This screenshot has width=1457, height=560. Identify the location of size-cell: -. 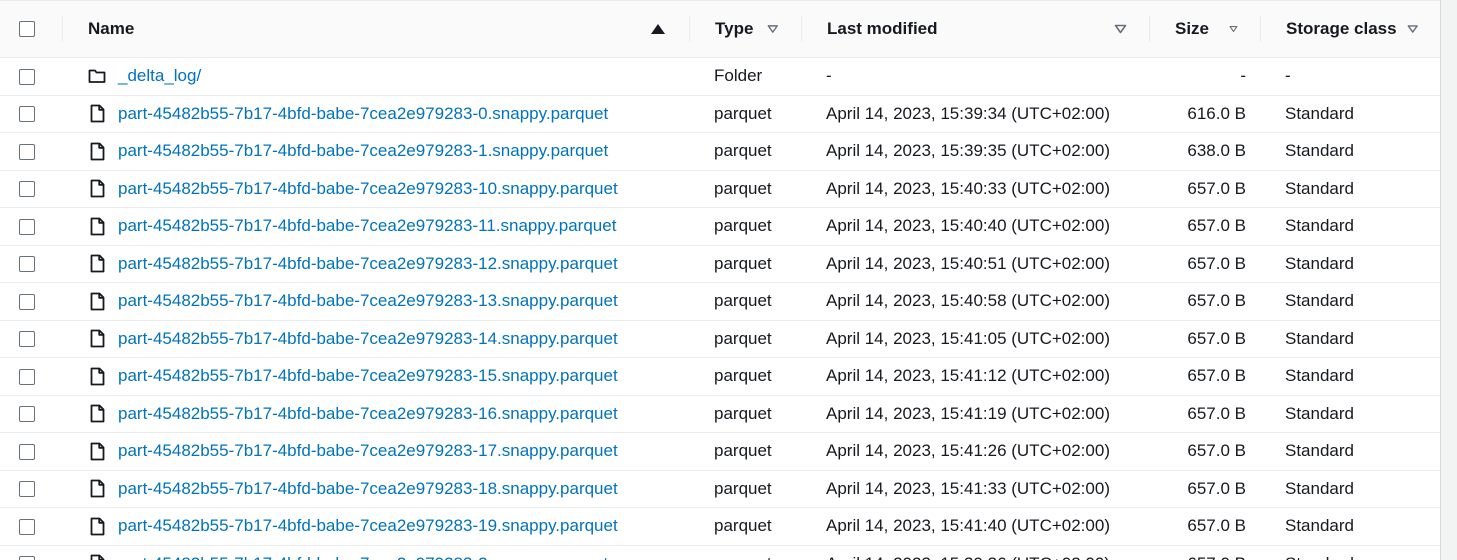
(1204, 76).